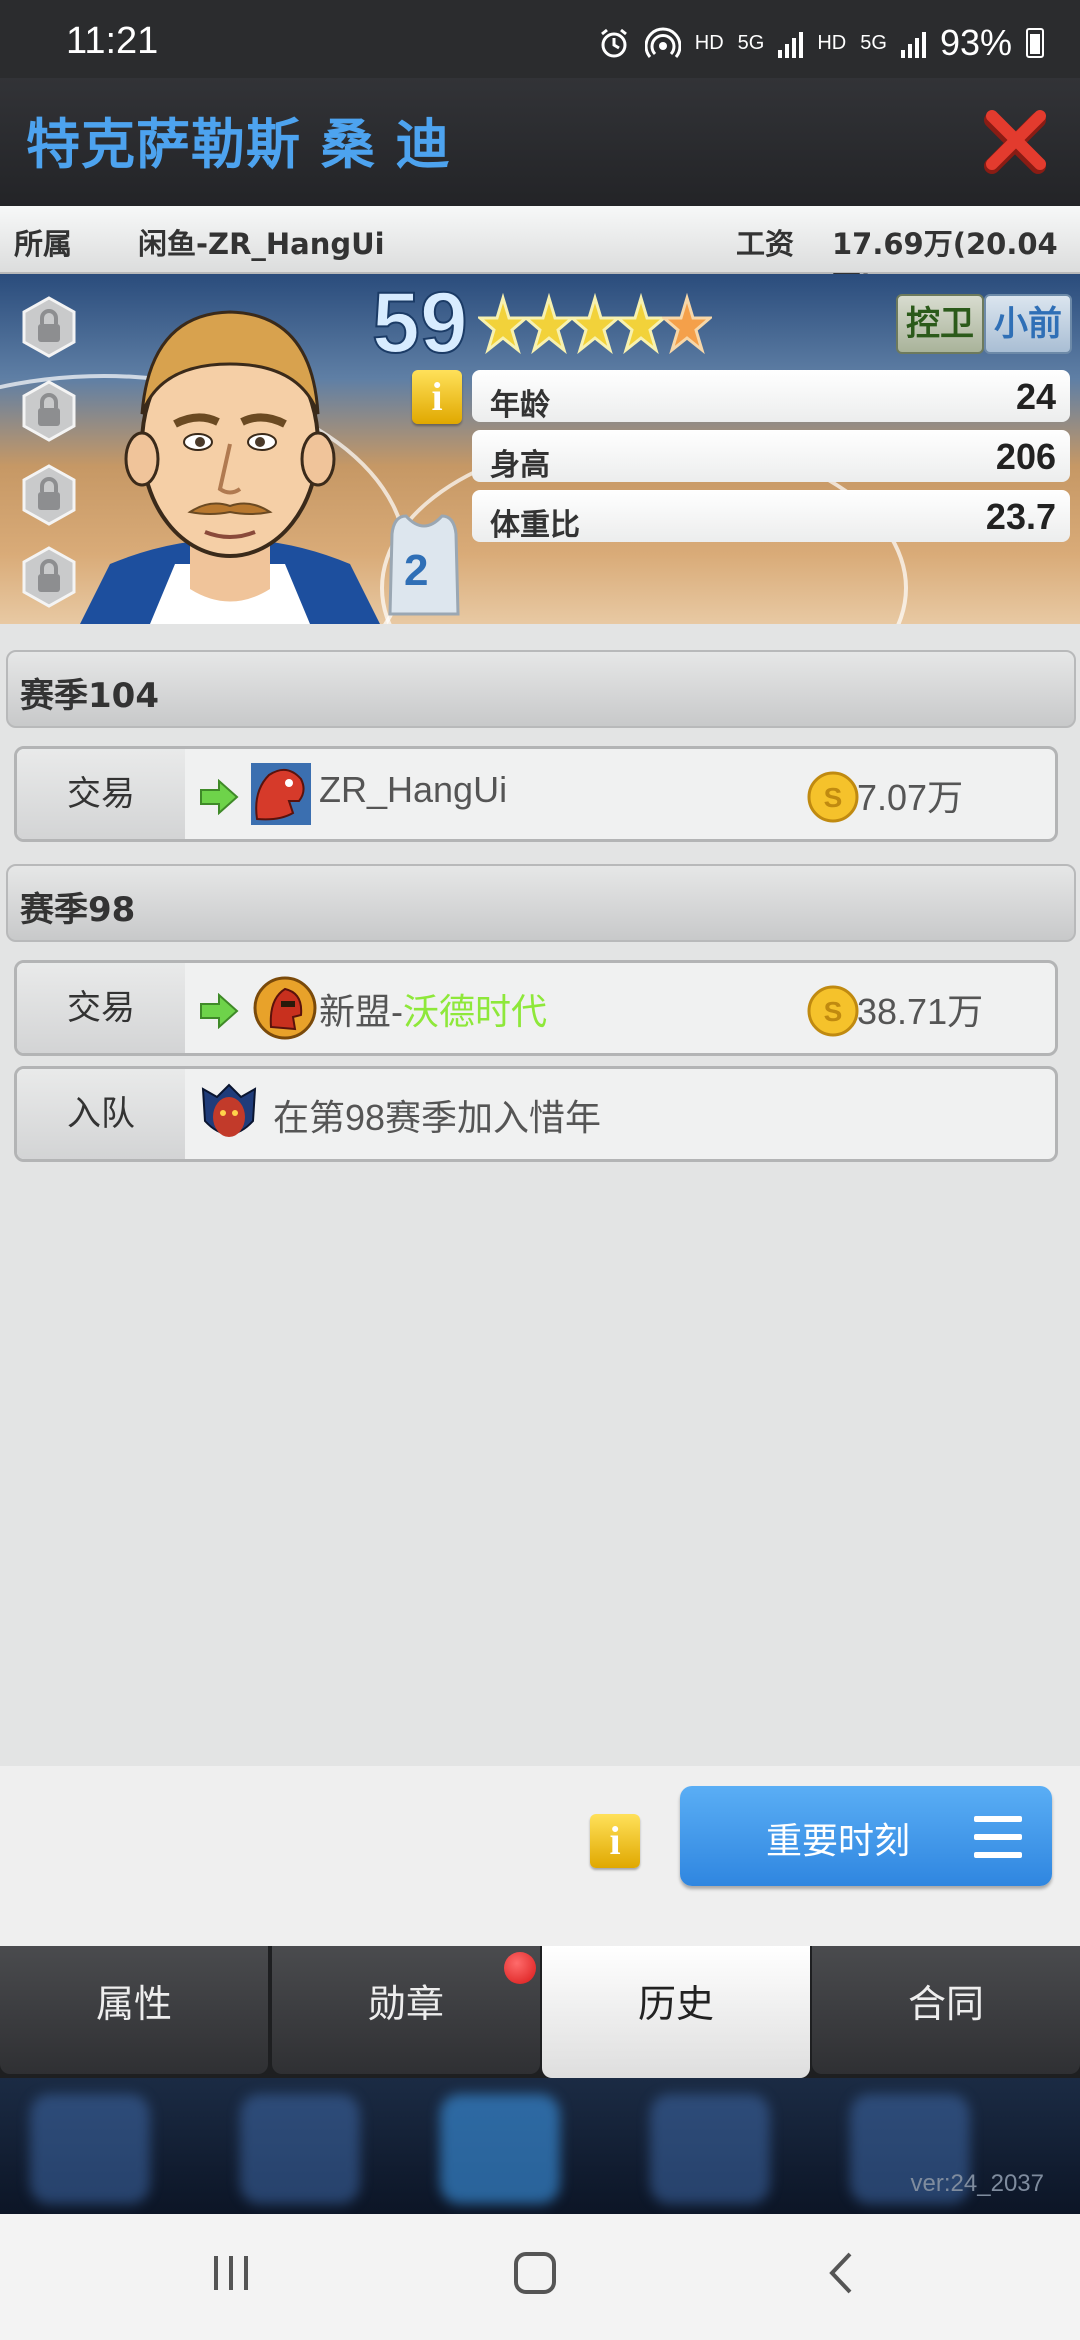  I want to click on season-title: 赛季104, so click(89, 696).